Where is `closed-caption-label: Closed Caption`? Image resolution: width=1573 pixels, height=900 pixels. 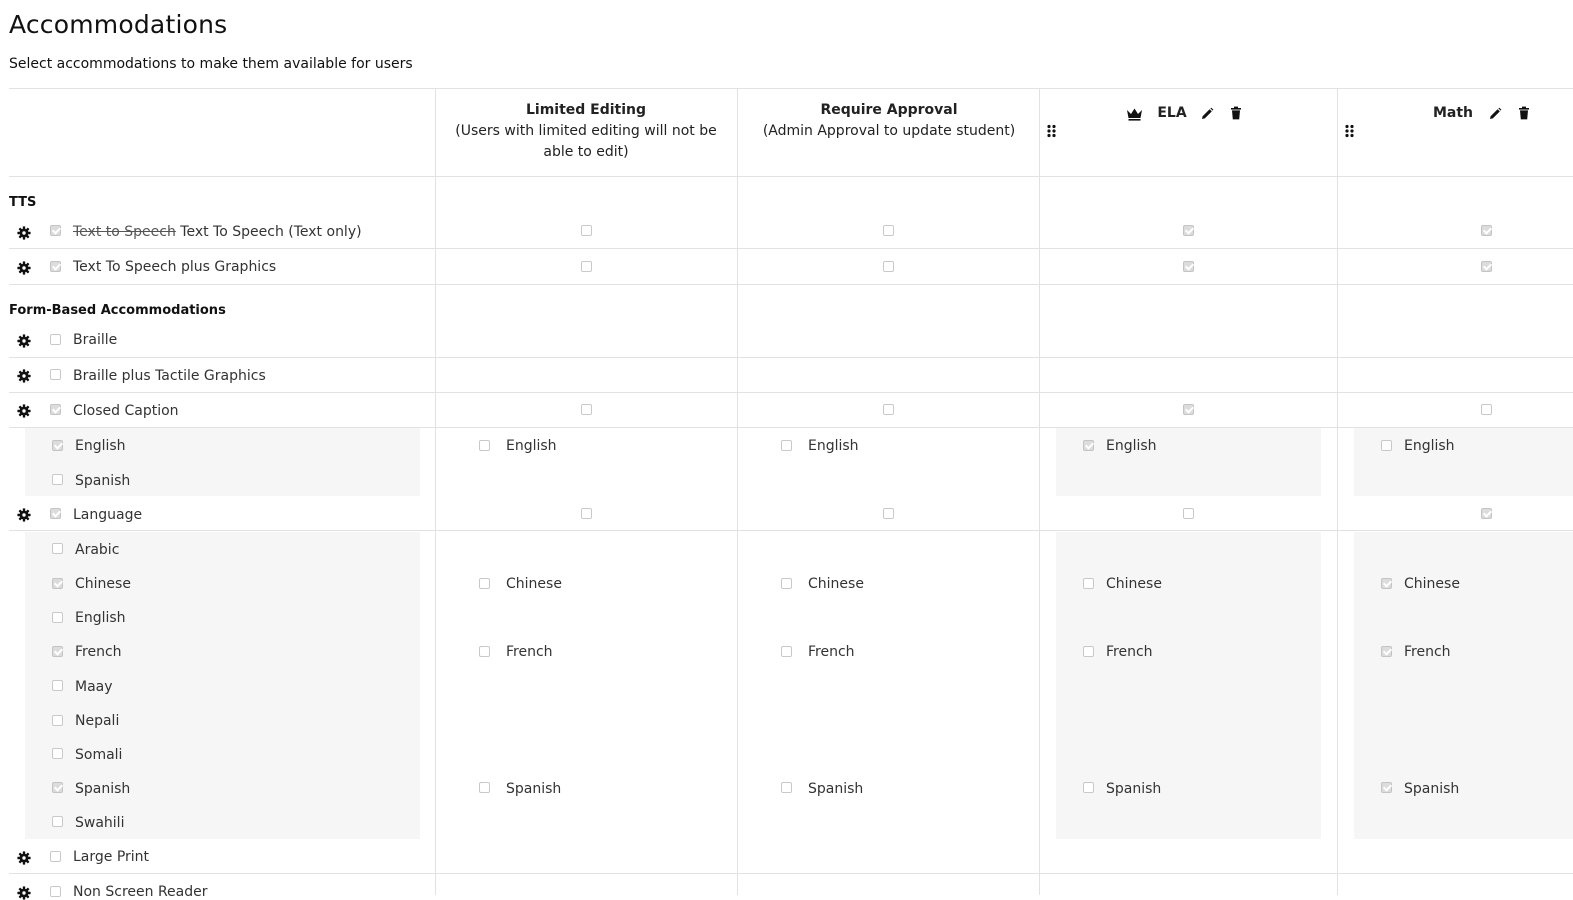 closed-caption-label: Closed Caption is located at coordinates (126, 411).